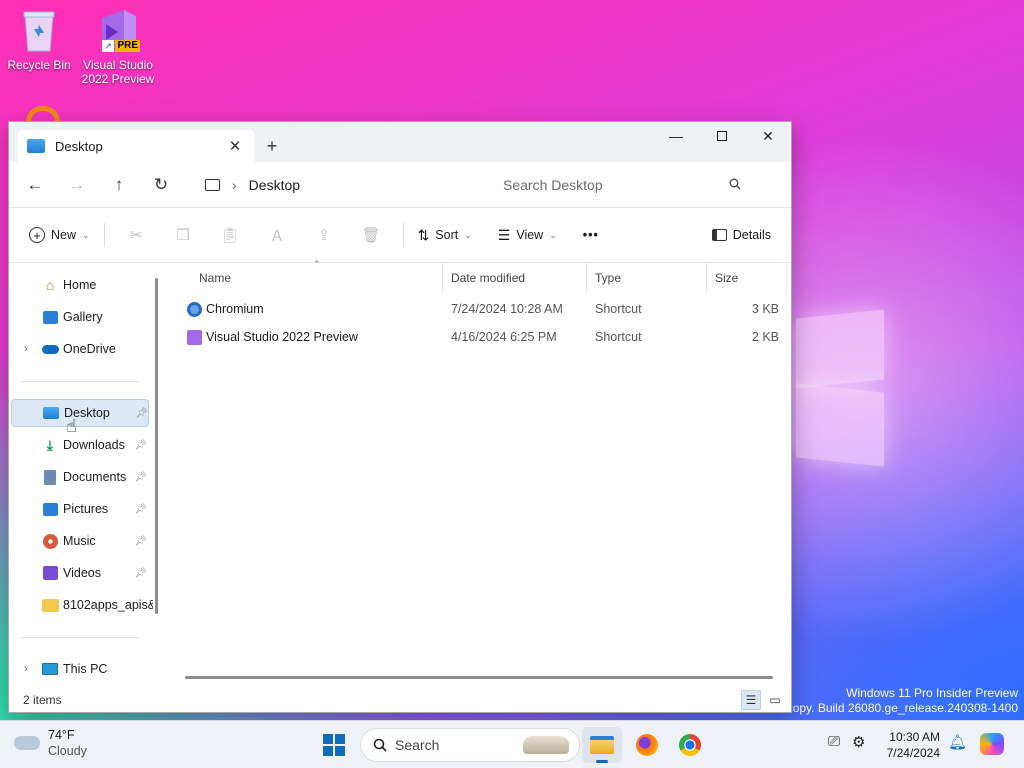 Image resolution: width=1024 pixels, height=768 pixels. I want to click on cut-button: ✂, so click(136, 235).